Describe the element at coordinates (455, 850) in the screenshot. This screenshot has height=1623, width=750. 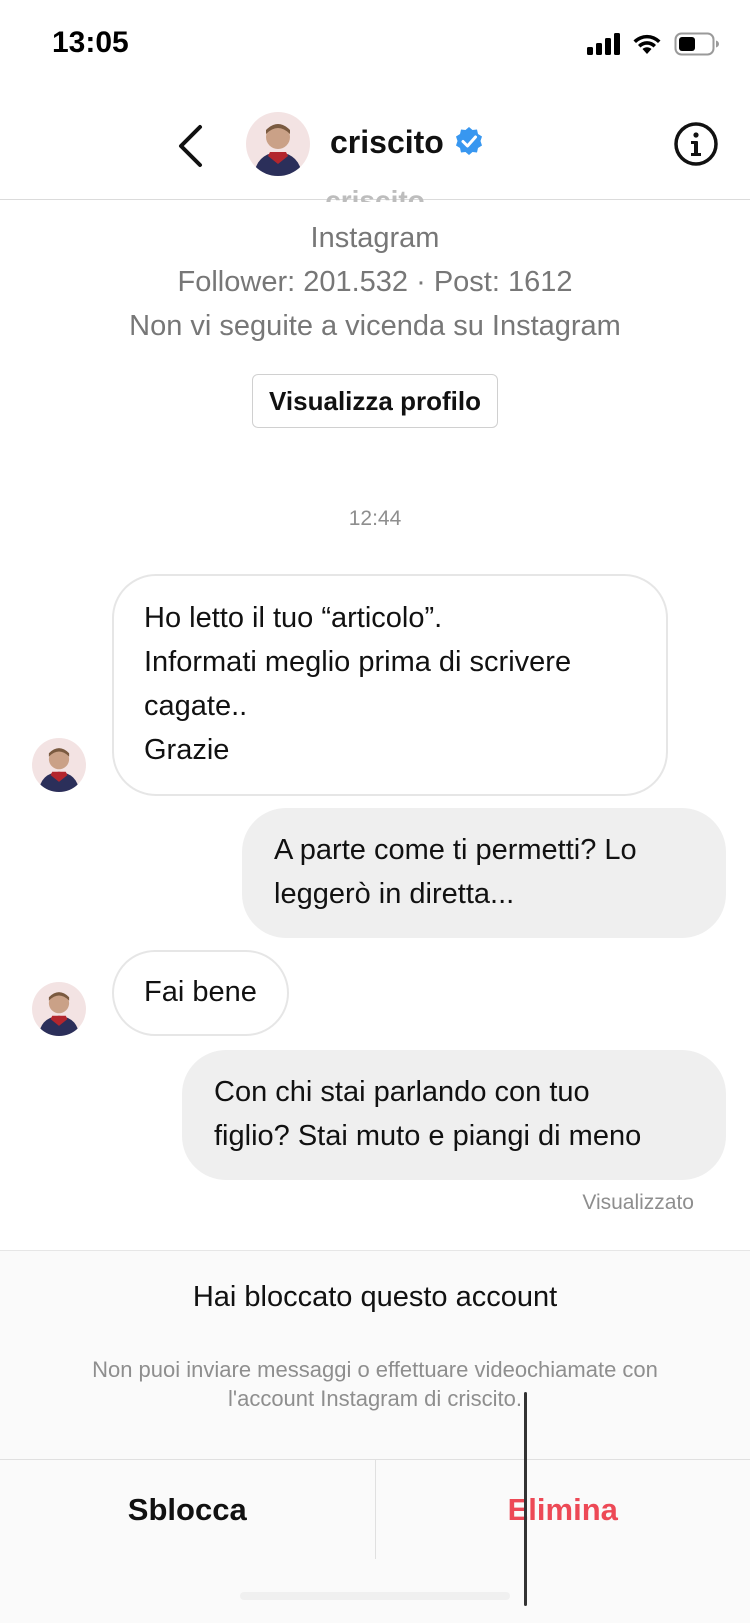
I see `message-text-line: A parte come ti permetti? Lo` at that location.